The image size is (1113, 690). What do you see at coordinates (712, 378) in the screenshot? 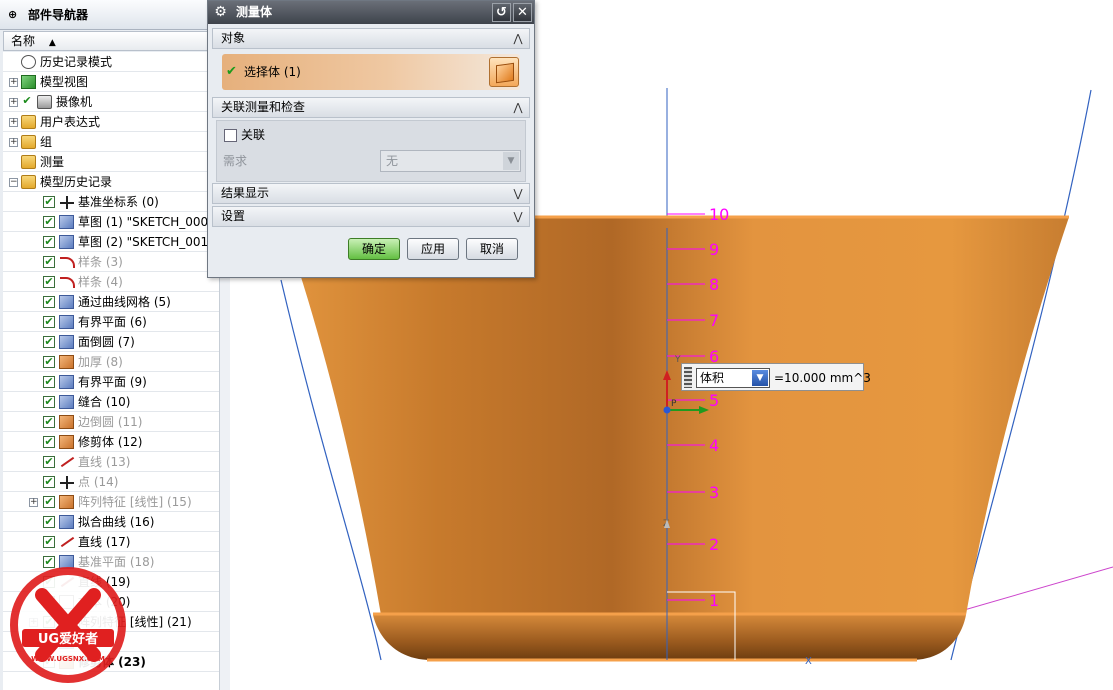
I see `measurement-type-value: 体积` at bounding box center [712, 378].